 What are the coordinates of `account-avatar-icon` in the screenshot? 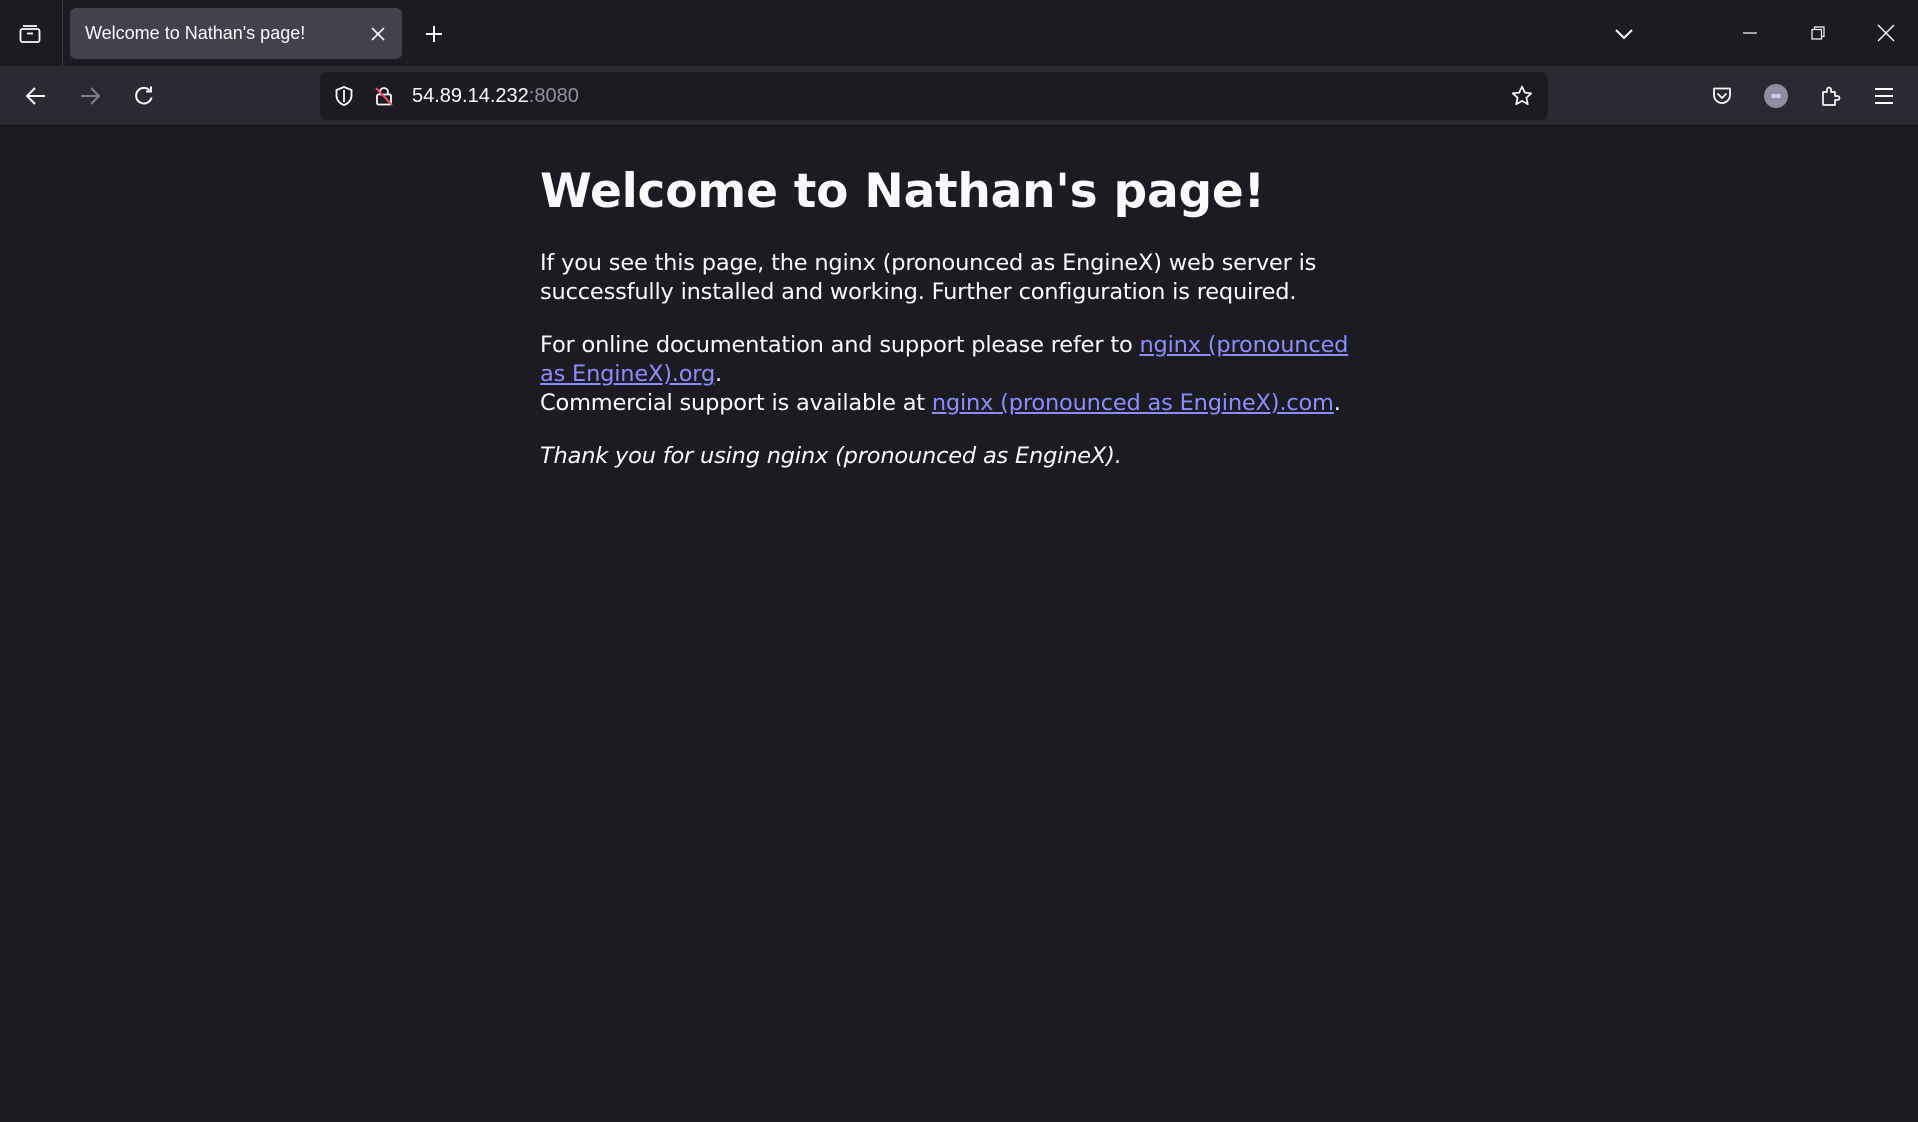 It's located at (1776, 96).